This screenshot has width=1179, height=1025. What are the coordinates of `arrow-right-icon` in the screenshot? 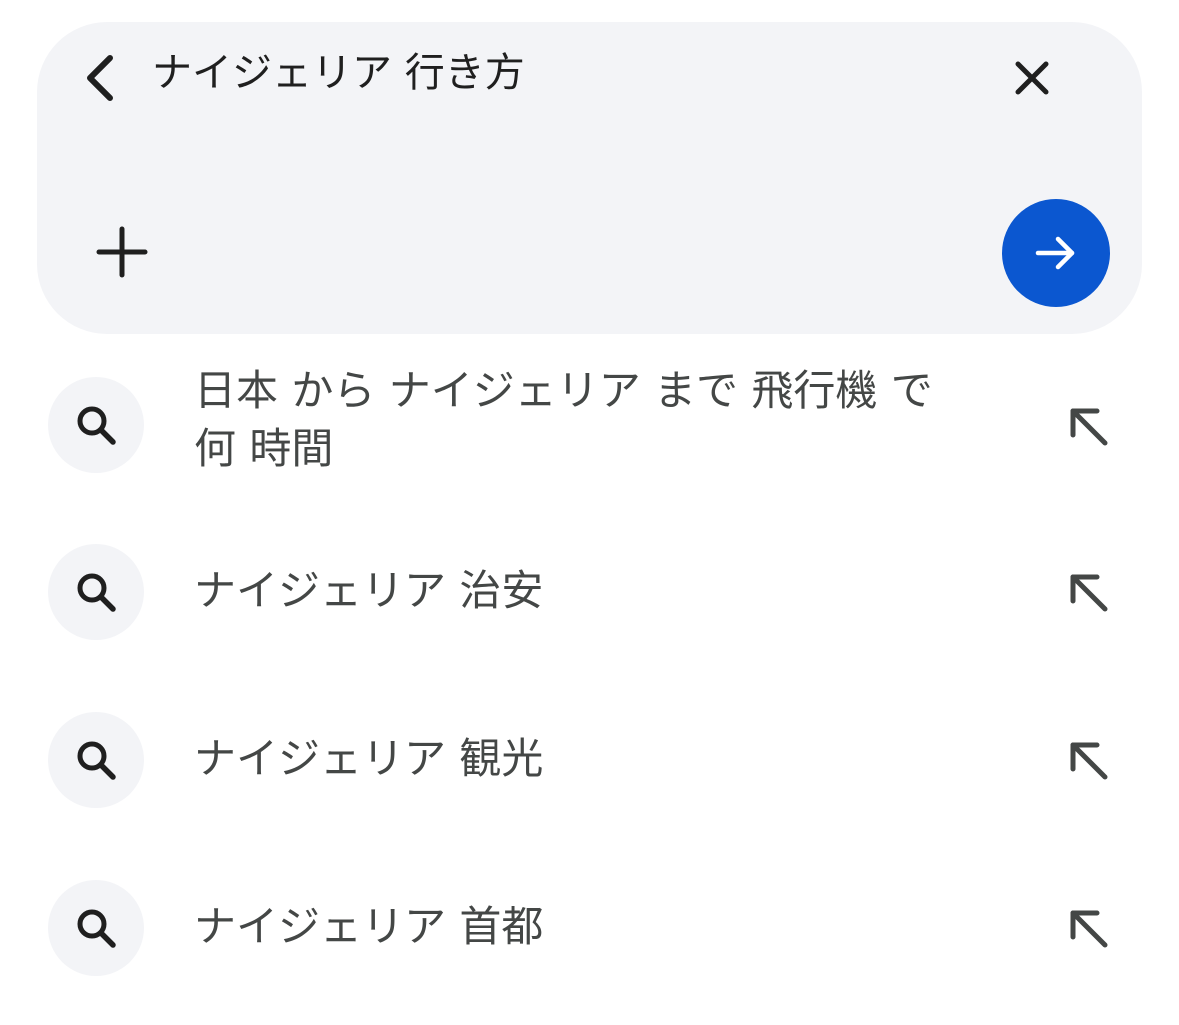 It's located at (1055, 253).